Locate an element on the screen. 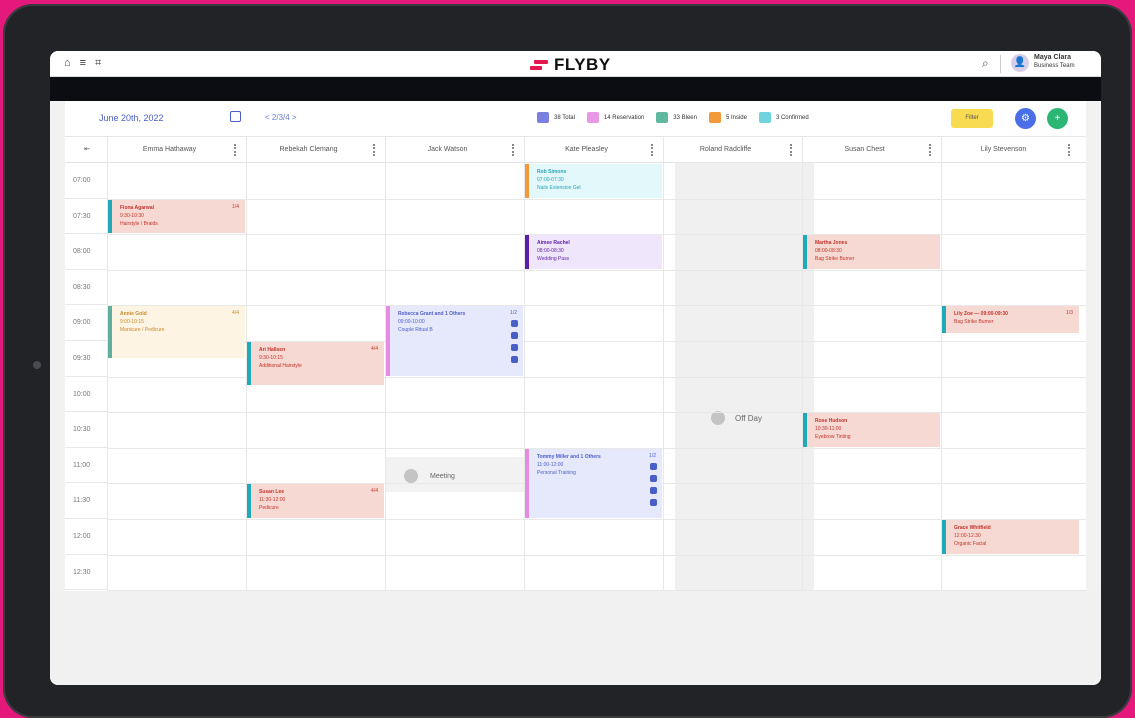 The width and height of the screenshot is (1135, 718). home-icon: ⌂ is located at coordinates (67, 63).